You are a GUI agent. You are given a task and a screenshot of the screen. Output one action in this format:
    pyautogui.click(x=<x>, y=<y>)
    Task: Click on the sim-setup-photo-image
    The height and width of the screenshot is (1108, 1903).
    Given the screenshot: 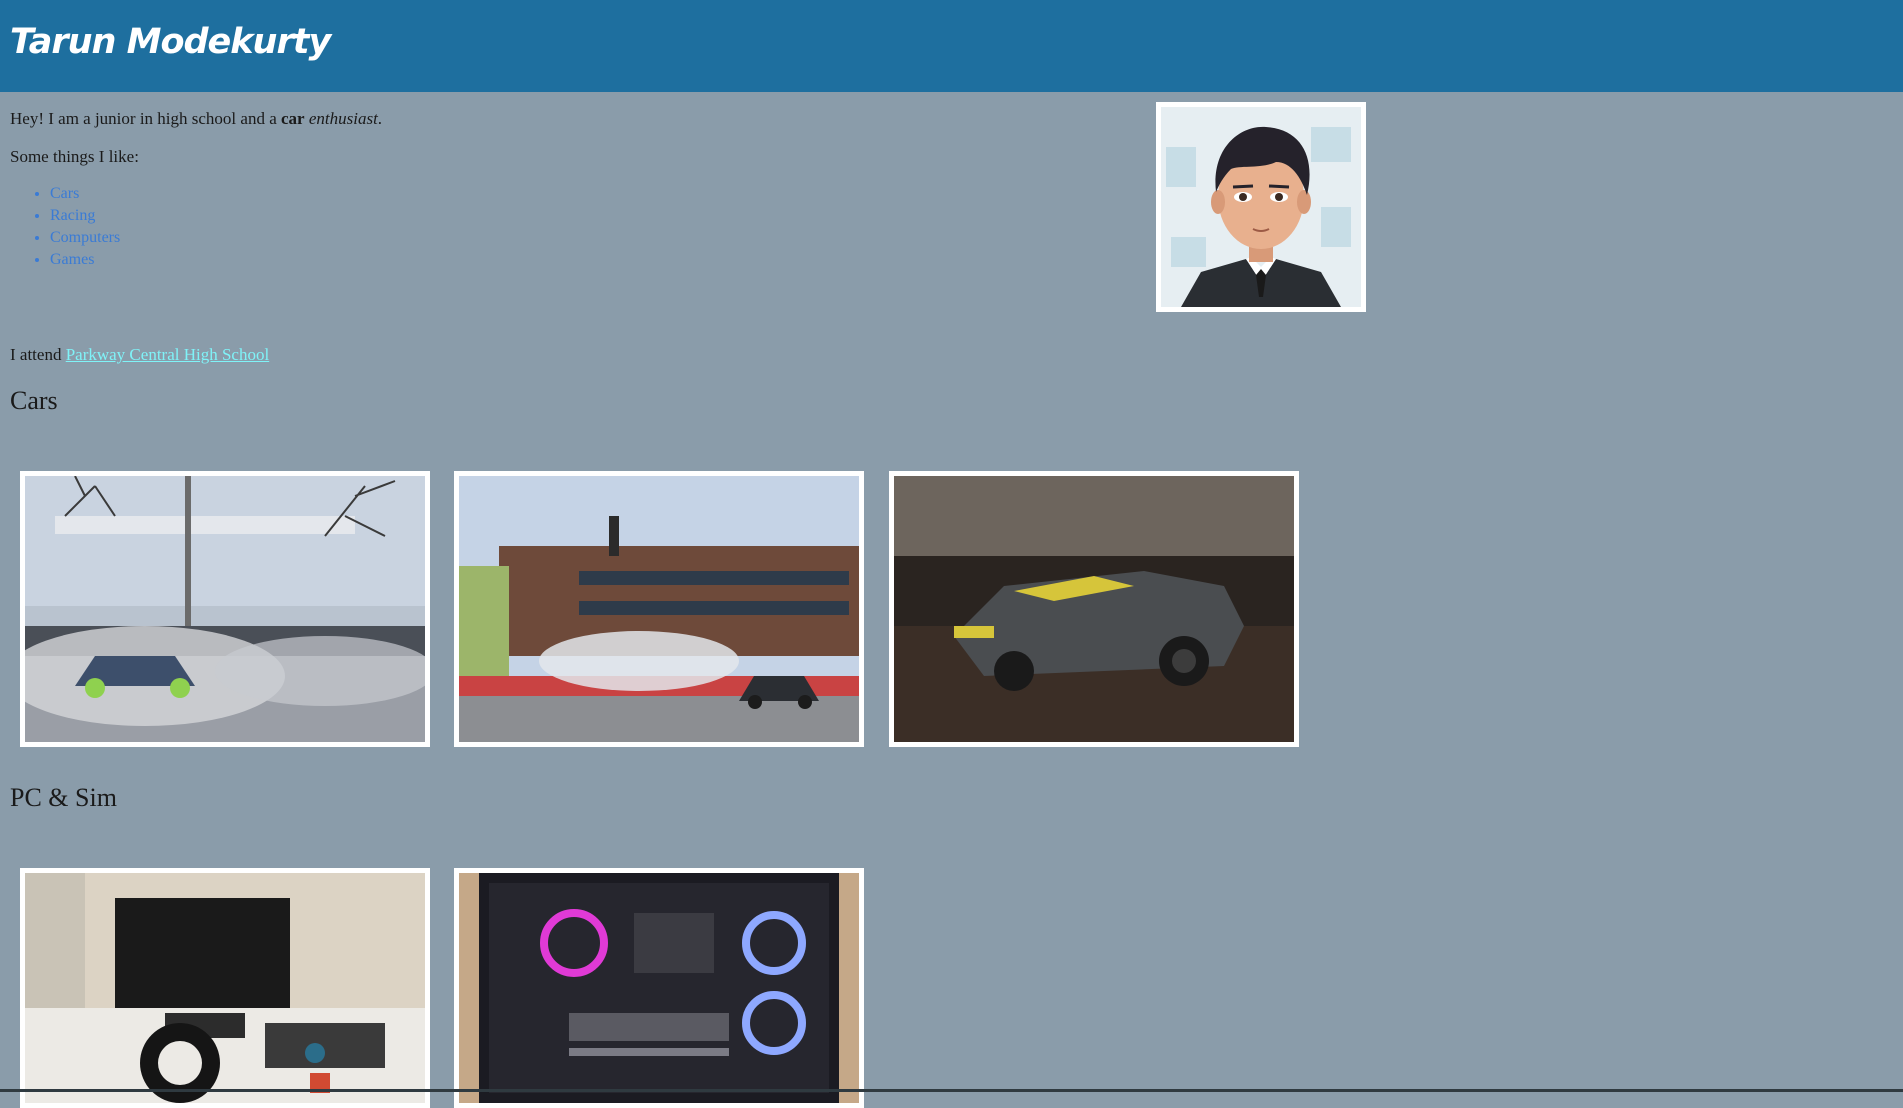 What is the action you would take?
    pyautogui.click(x=225, y=988)
    